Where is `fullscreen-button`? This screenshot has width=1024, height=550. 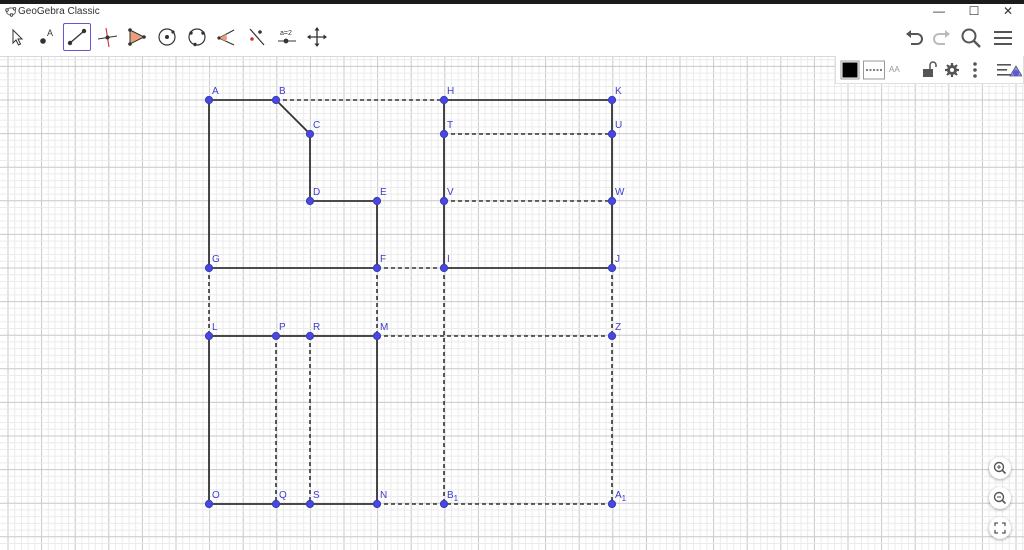 fullscreen-button is located at coordinates (1000, 528).